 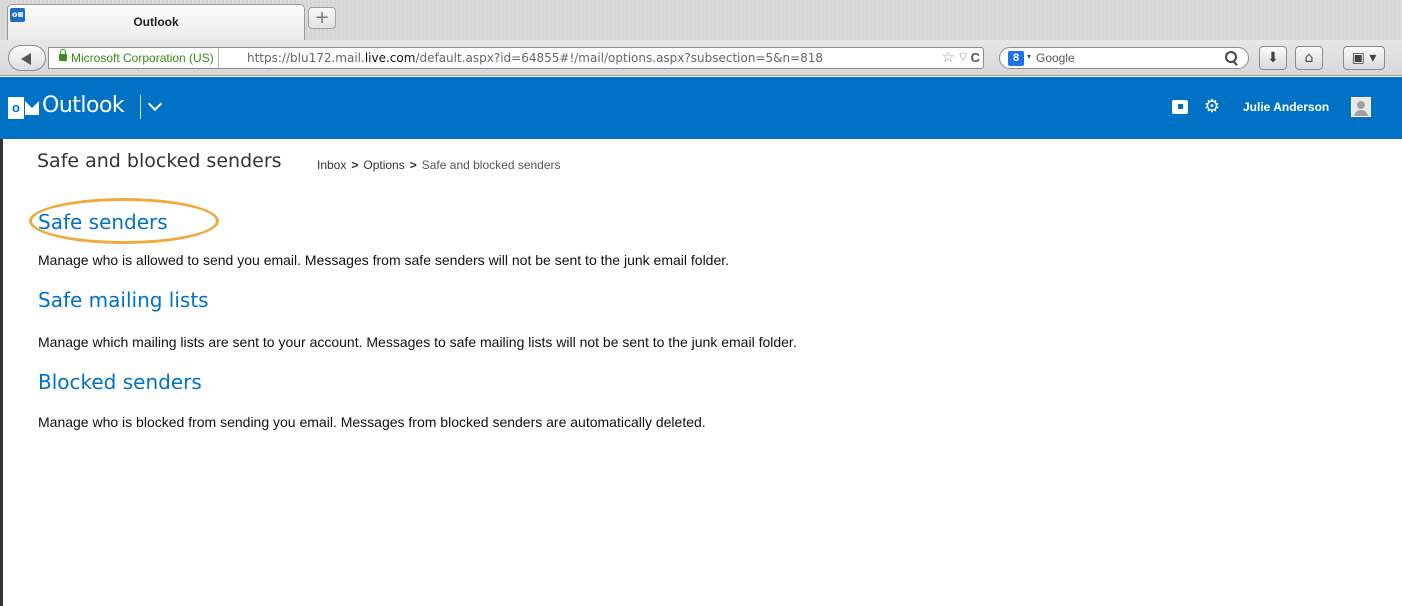 I want to click on avatar-icon, so click(x=1361, y=107).